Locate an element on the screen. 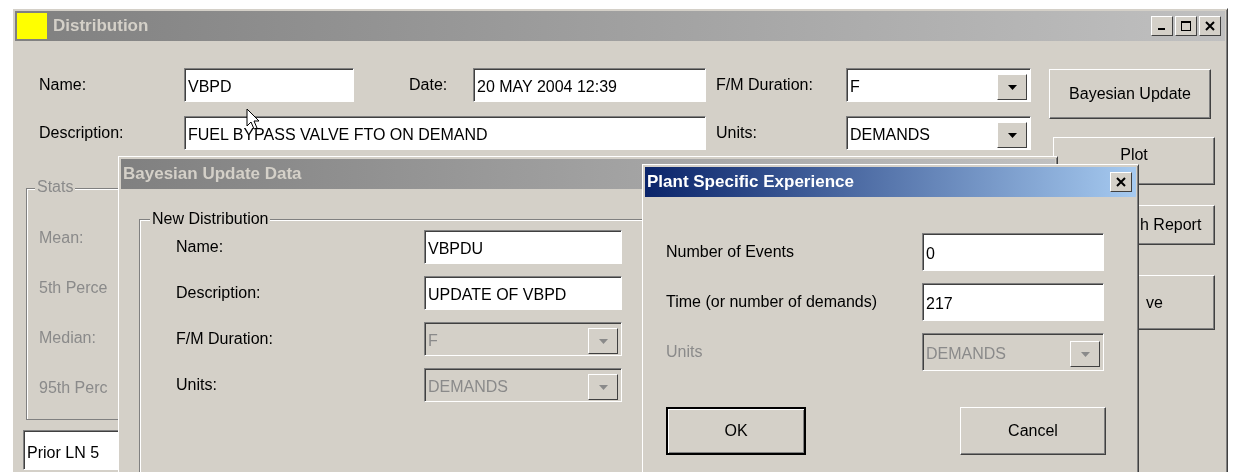 The image size is (1233, 472). dialog-button: OK is located at coordinates (736, 431).